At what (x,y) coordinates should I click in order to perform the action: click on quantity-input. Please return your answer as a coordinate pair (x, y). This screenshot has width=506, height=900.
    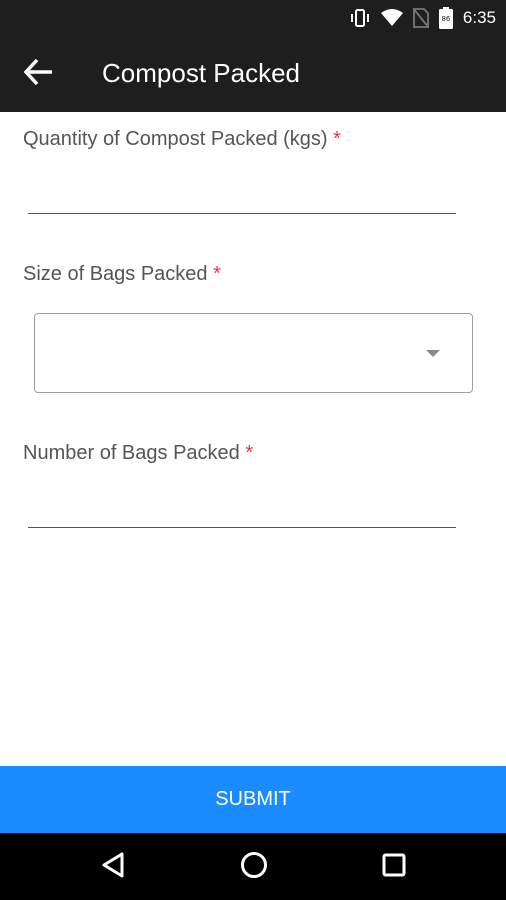
    Looking at the image, I should click on (242, 194).